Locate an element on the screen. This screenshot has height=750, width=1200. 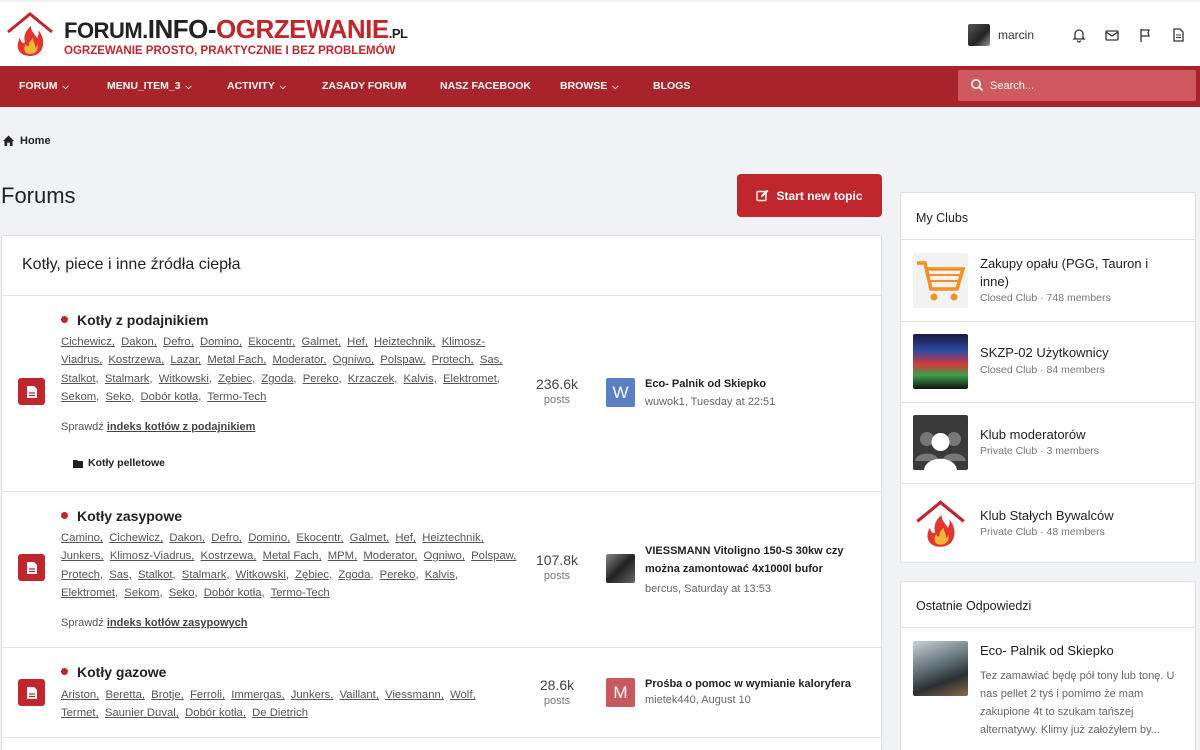
forum-title: Kotły gazowe is located at coordinates (113, 672).